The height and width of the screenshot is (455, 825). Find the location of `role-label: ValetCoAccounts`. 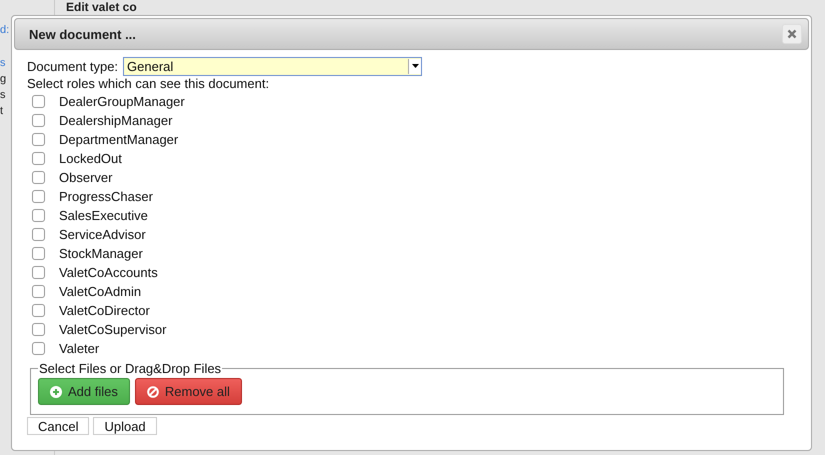

role-label: ValetCoAccounts is located at coordinates (108, 272).